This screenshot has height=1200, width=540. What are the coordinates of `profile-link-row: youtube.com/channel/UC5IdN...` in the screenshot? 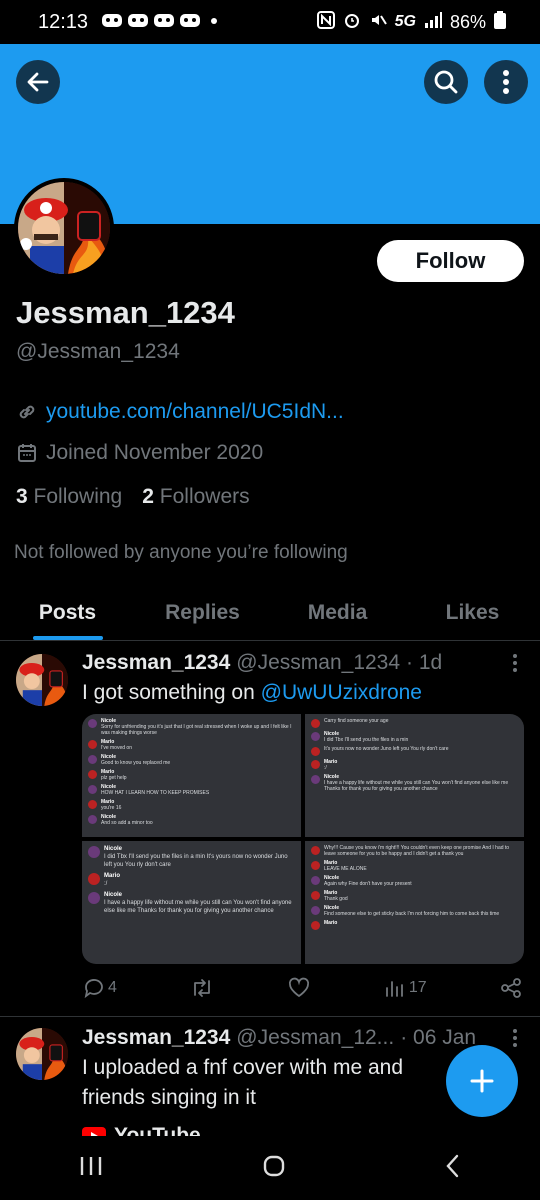 It's located at (180, 412).